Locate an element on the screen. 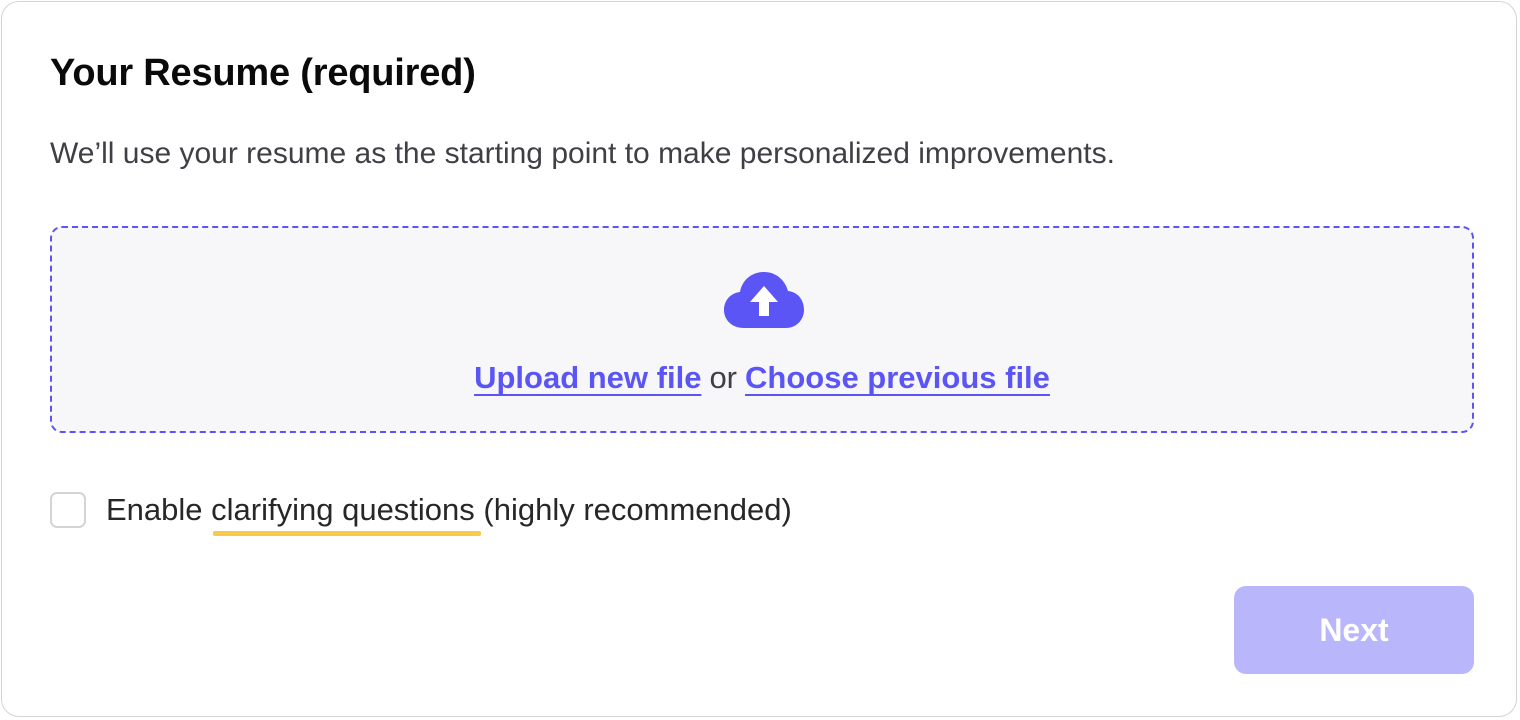  upload-options: Upload new file or Choose previous file is located at coordinates (762, 378).